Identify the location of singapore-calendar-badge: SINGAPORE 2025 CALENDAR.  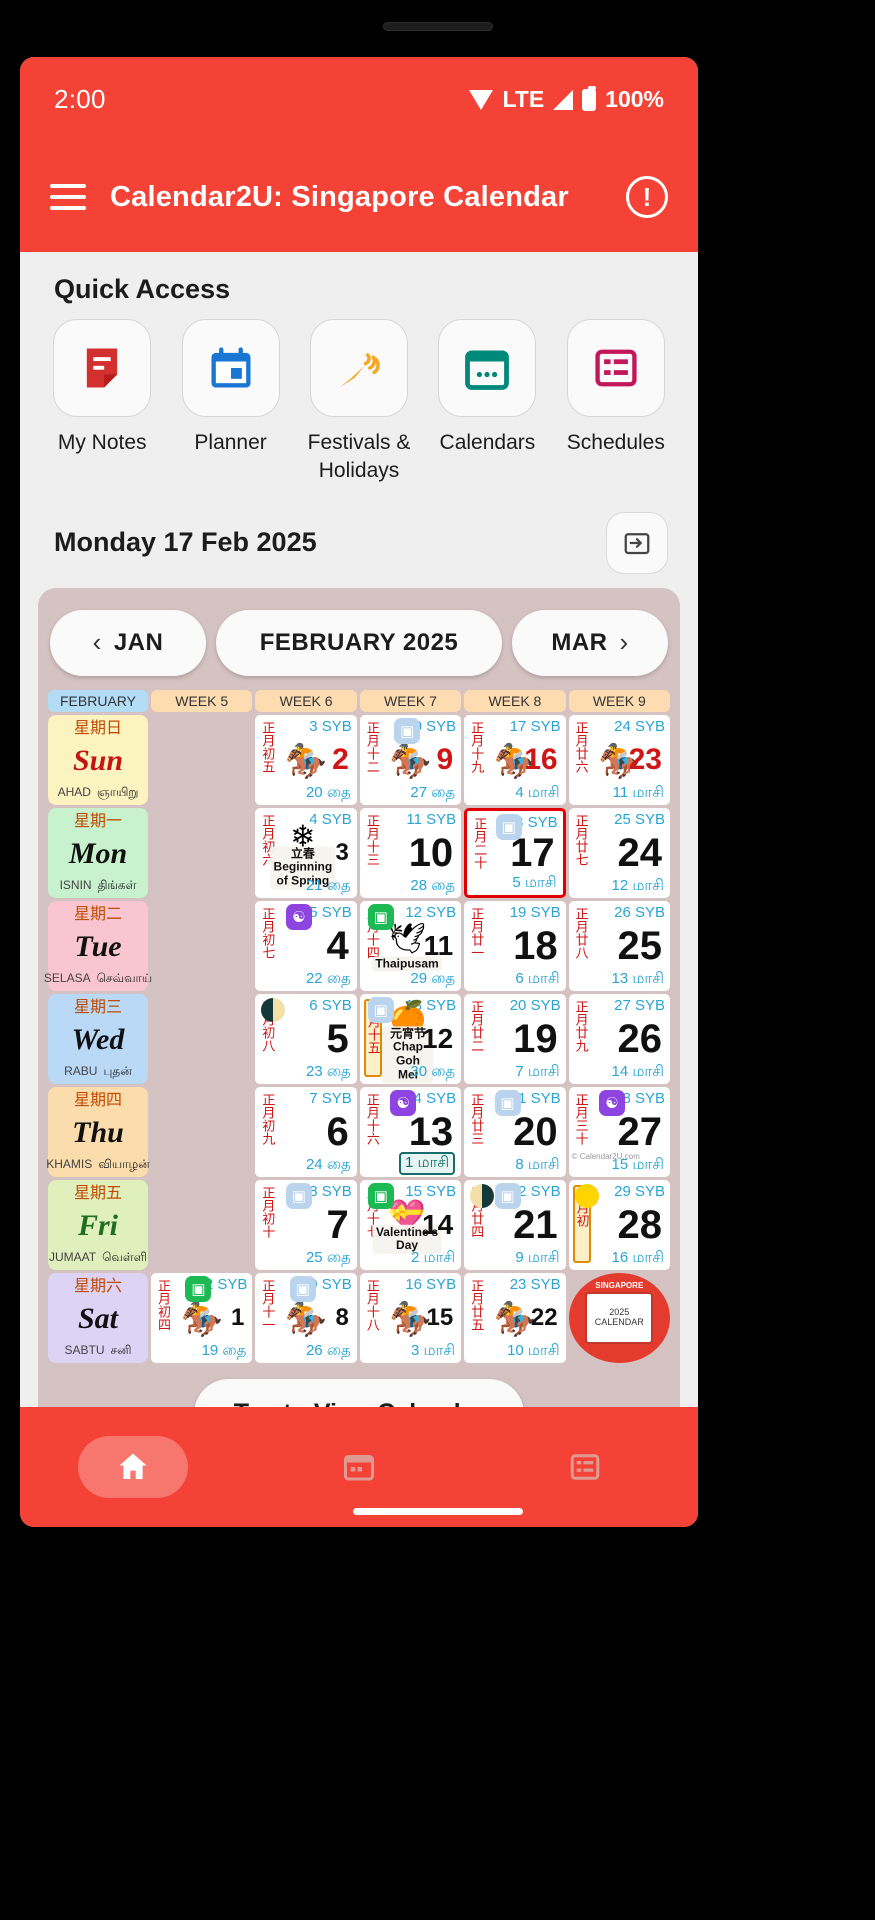
(619, 1317).